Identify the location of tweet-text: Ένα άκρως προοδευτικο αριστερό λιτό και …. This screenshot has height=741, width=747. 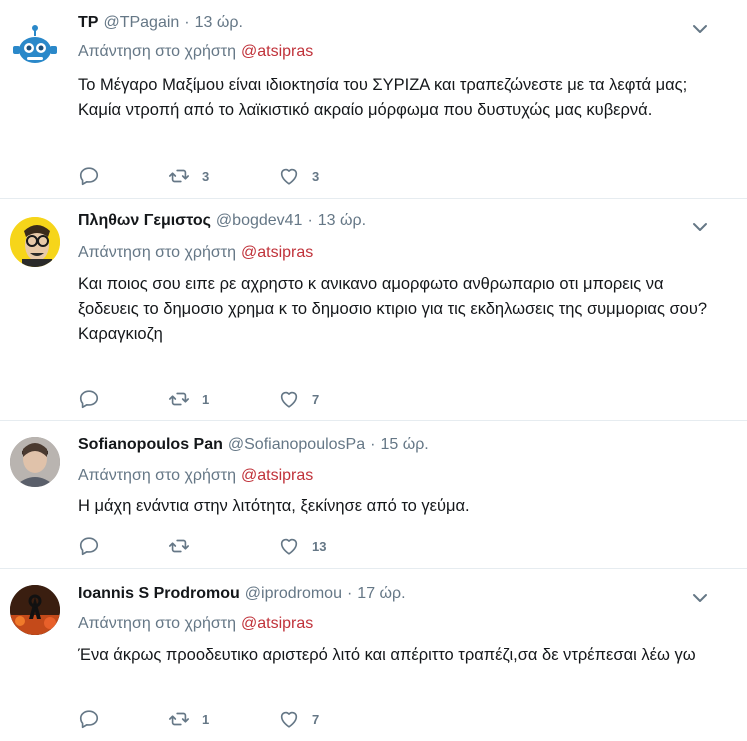
(398, 655).